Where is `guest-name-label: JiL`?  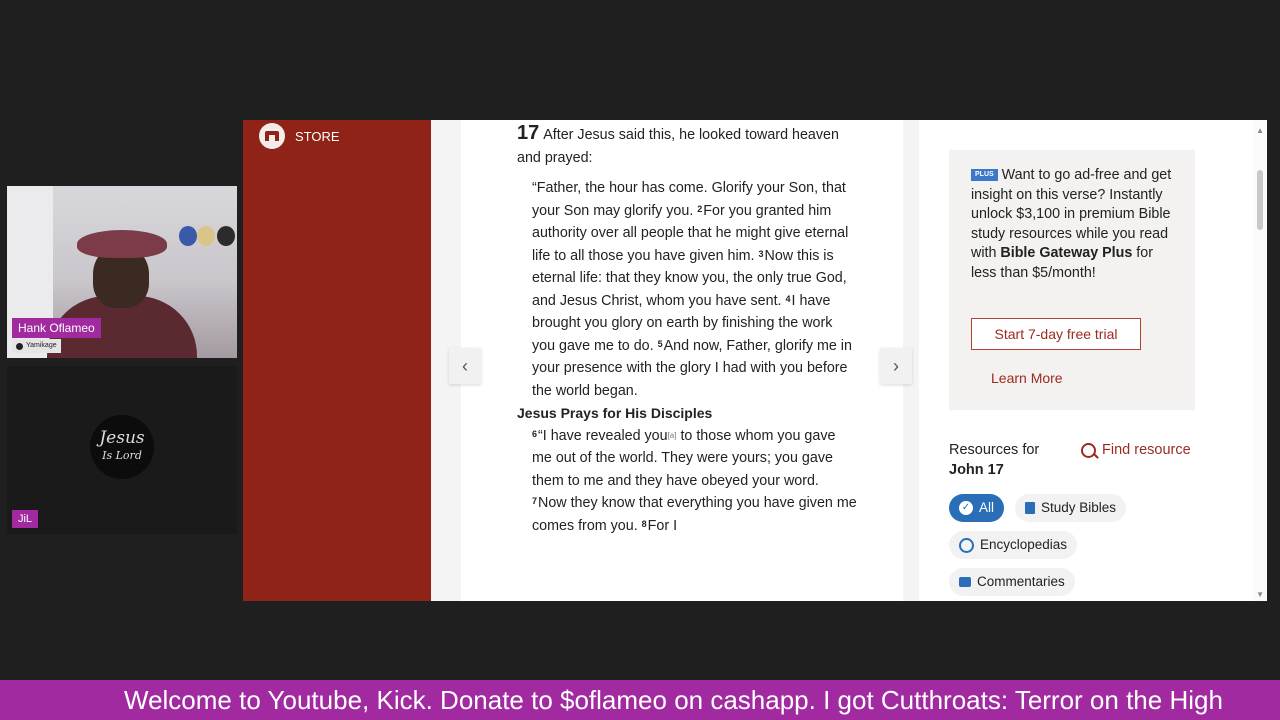 guest-name-label: JiL is located at coordinates (25, 519).